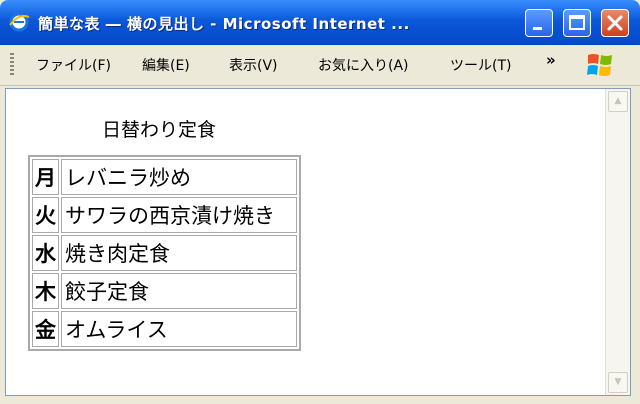  I want to click on table-row: 金 オムライス, so click(164, 329).